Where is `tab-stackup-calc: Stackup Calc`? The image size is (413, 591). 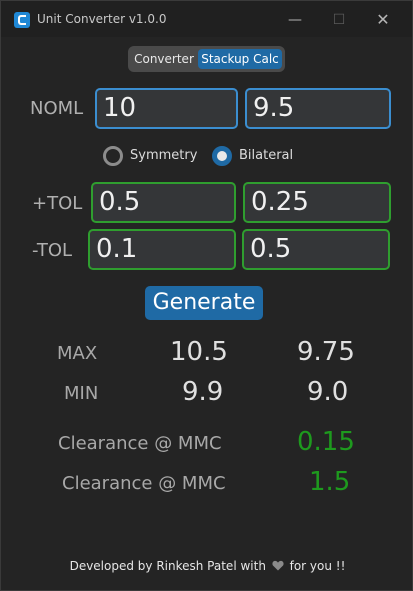 tab-stackup-calc: Stackup Calc is located at coordinates (240, 59).